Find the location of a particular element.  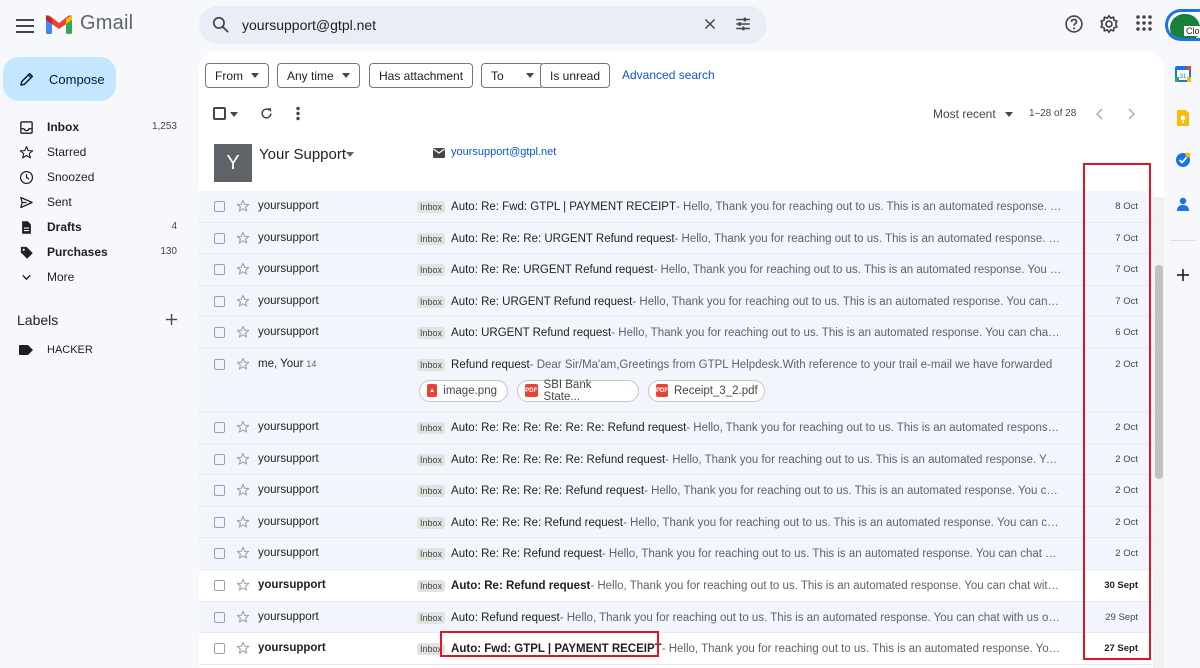

search-icon is located at coordinates (220, 24).